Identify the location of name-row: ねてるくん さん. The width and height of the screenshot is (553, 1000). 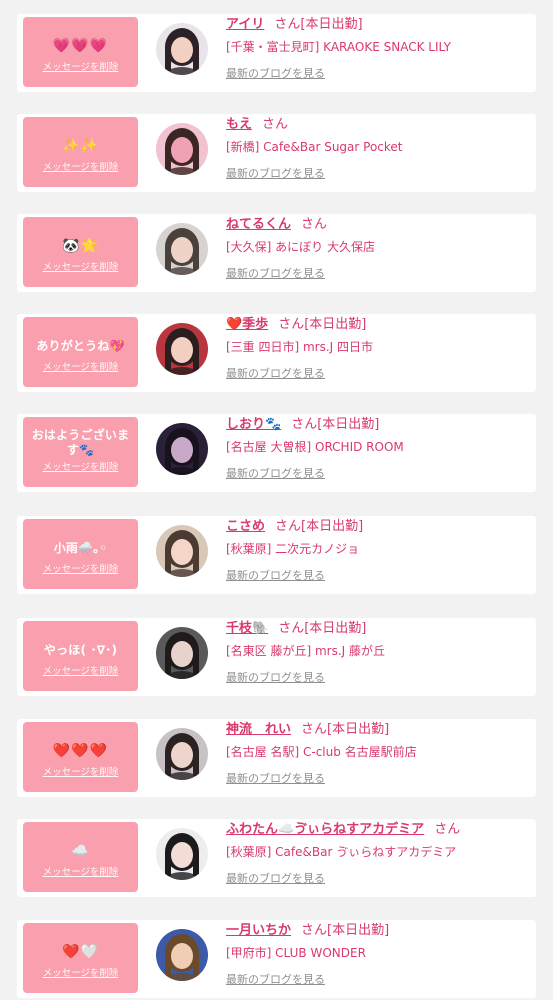
(276, 225).